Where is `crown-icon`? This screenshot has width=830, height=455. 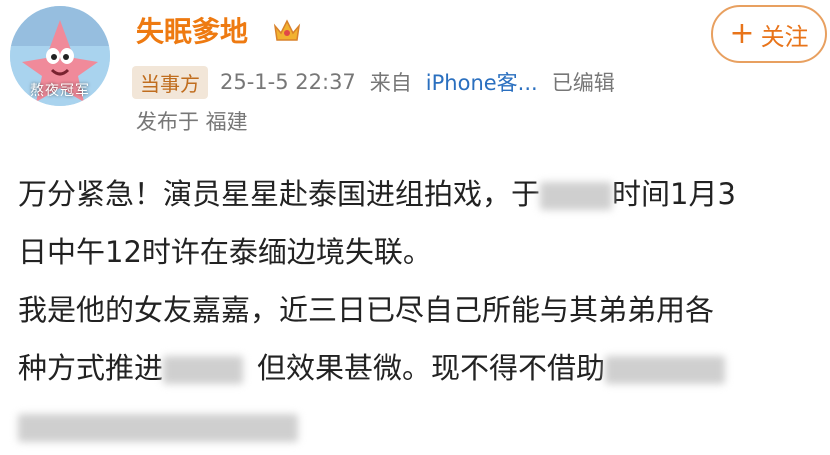
crown-icon is located at coordinates (287, 30).